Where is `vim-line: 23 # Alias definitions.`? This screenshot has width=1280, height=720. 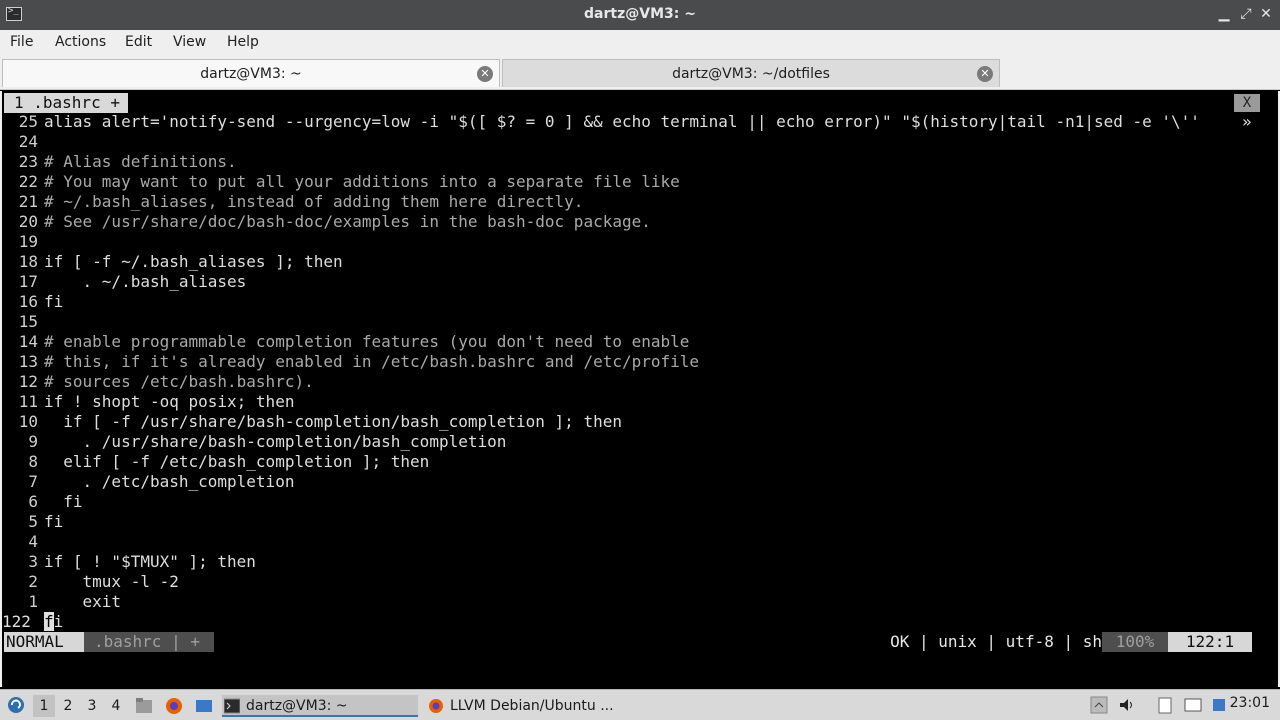 vim-line: 23 # Alias definitions. is located at coordinates (640, 162).